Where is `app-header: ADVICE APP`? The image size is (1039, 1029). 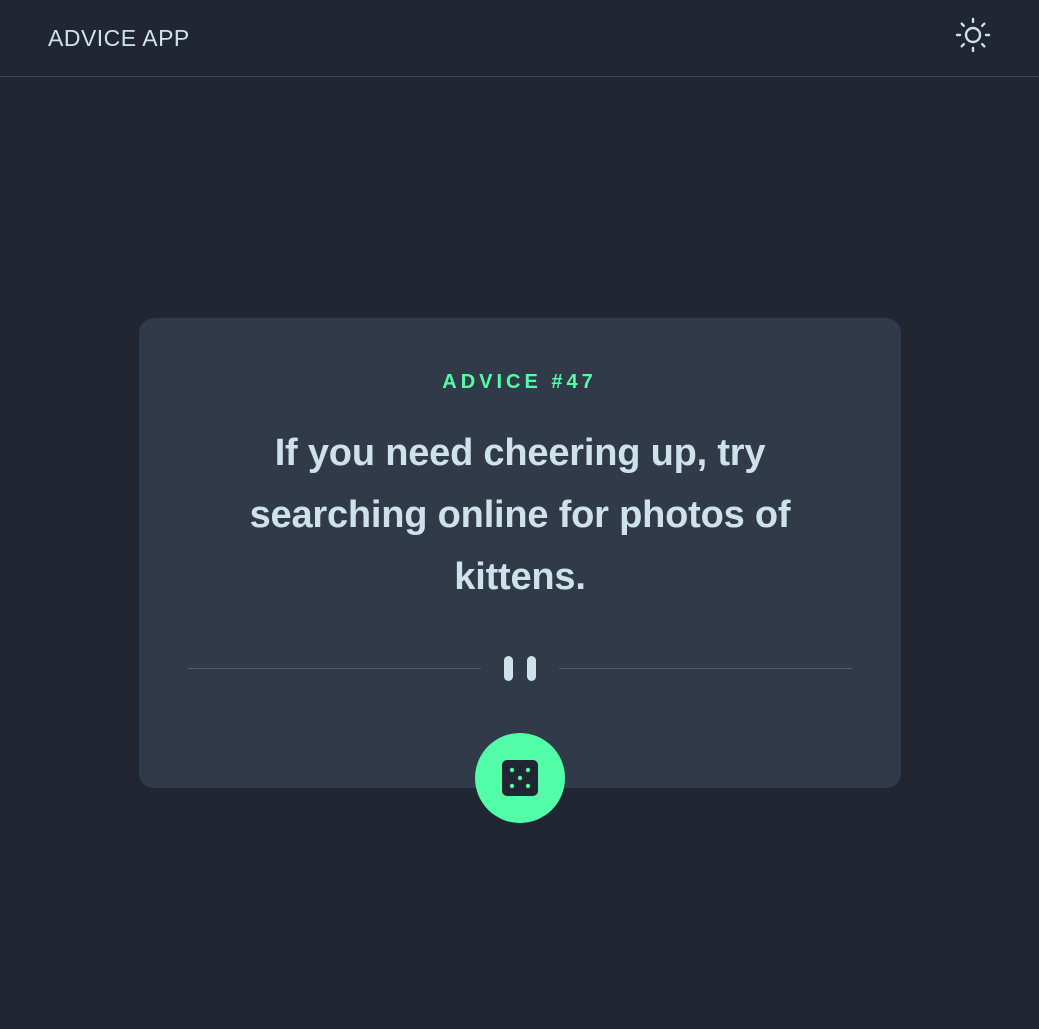
app-header: ADVICE APP is located at coordinates (519, 38).